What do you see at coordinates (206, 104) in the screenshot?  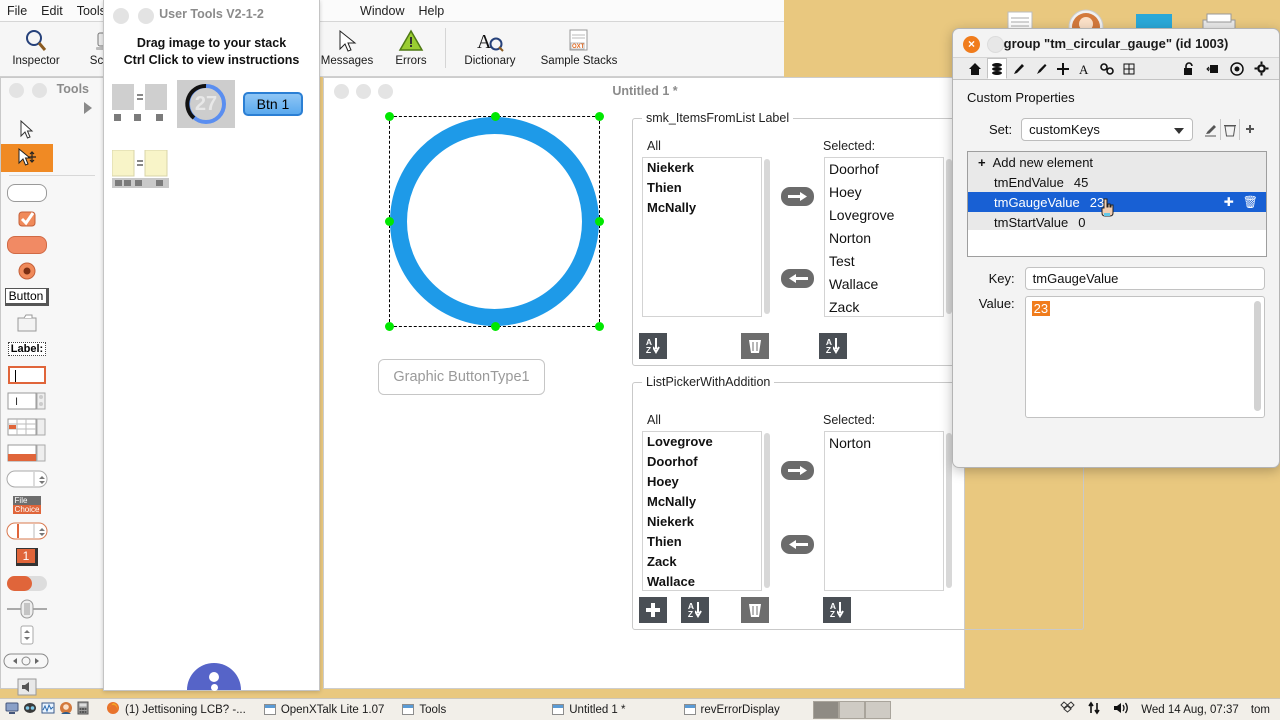 I see `user-tools-gauge-thumb: 27` at bounding box center [206, 104].